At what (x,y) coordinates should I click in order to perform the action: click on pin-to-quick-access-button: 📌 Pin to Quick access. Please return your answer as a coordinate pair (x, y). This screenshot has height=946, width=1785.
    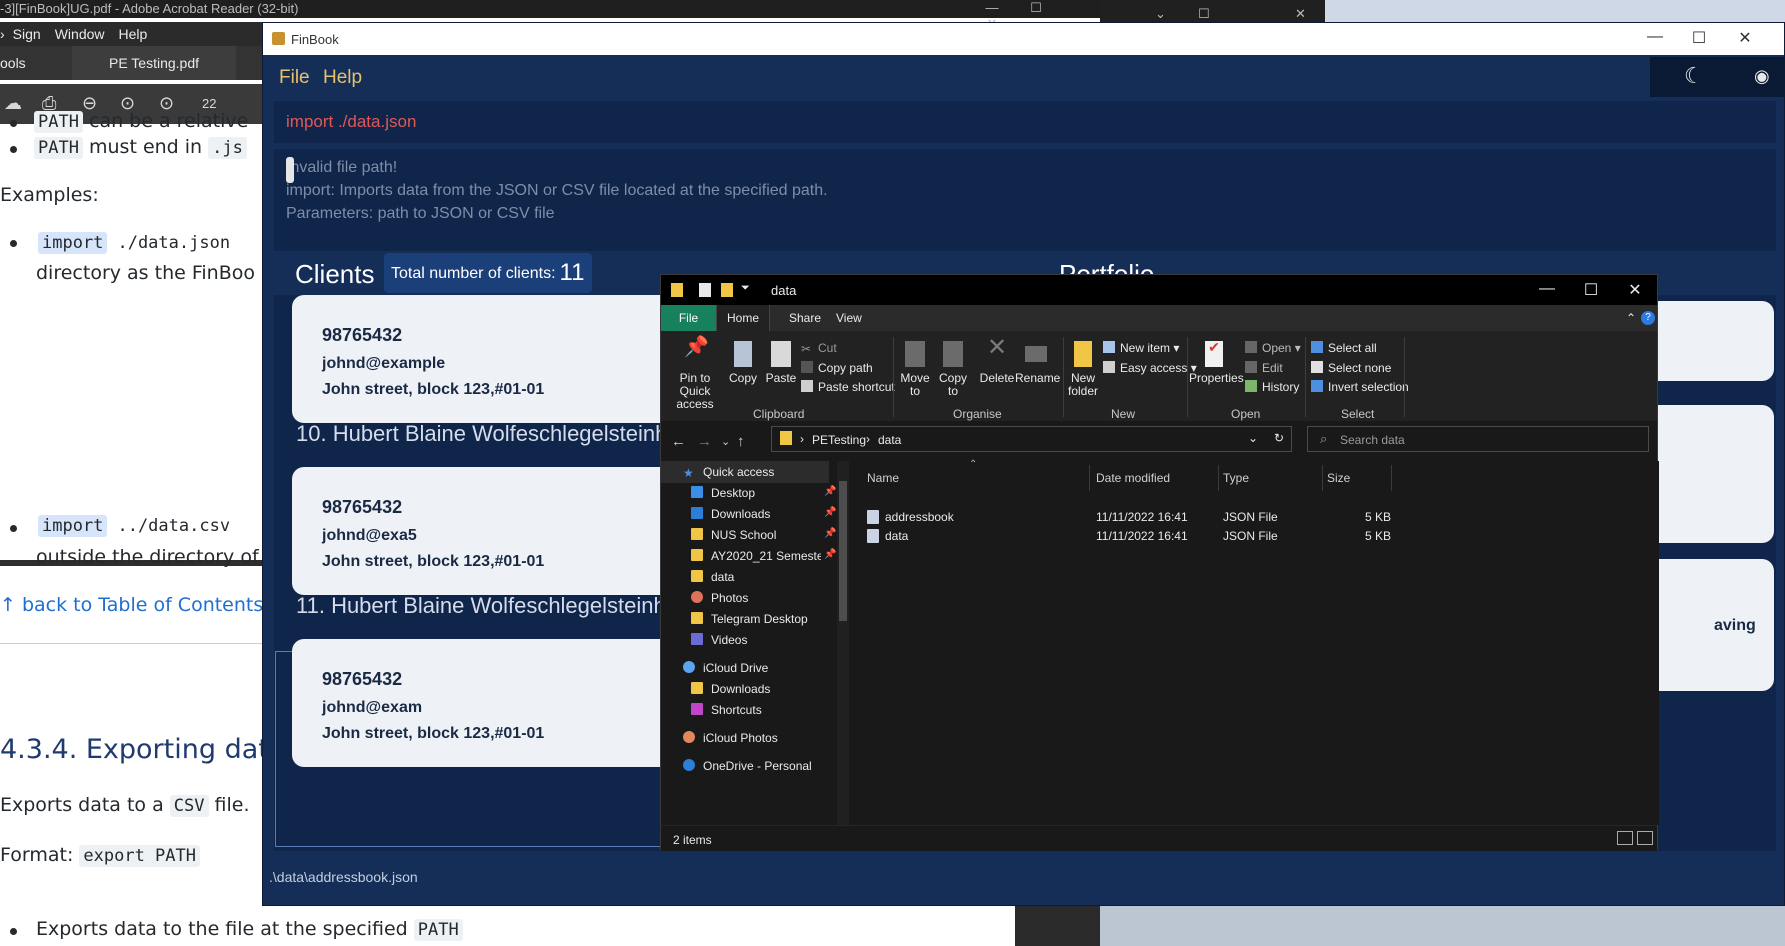
    Looking at the image, I should click on (695, 374).